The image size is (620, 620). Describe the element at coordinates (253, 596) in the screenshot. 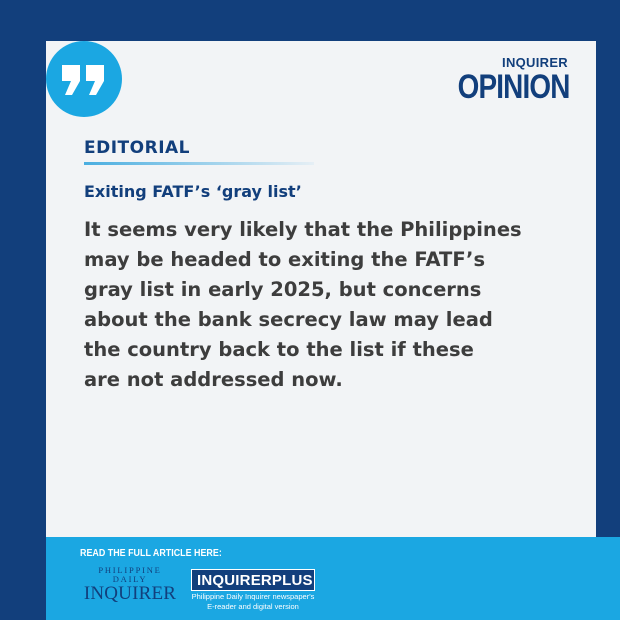

I see `plus-desc-line: Philippine Daily Inquirer newspaper's` at that location.